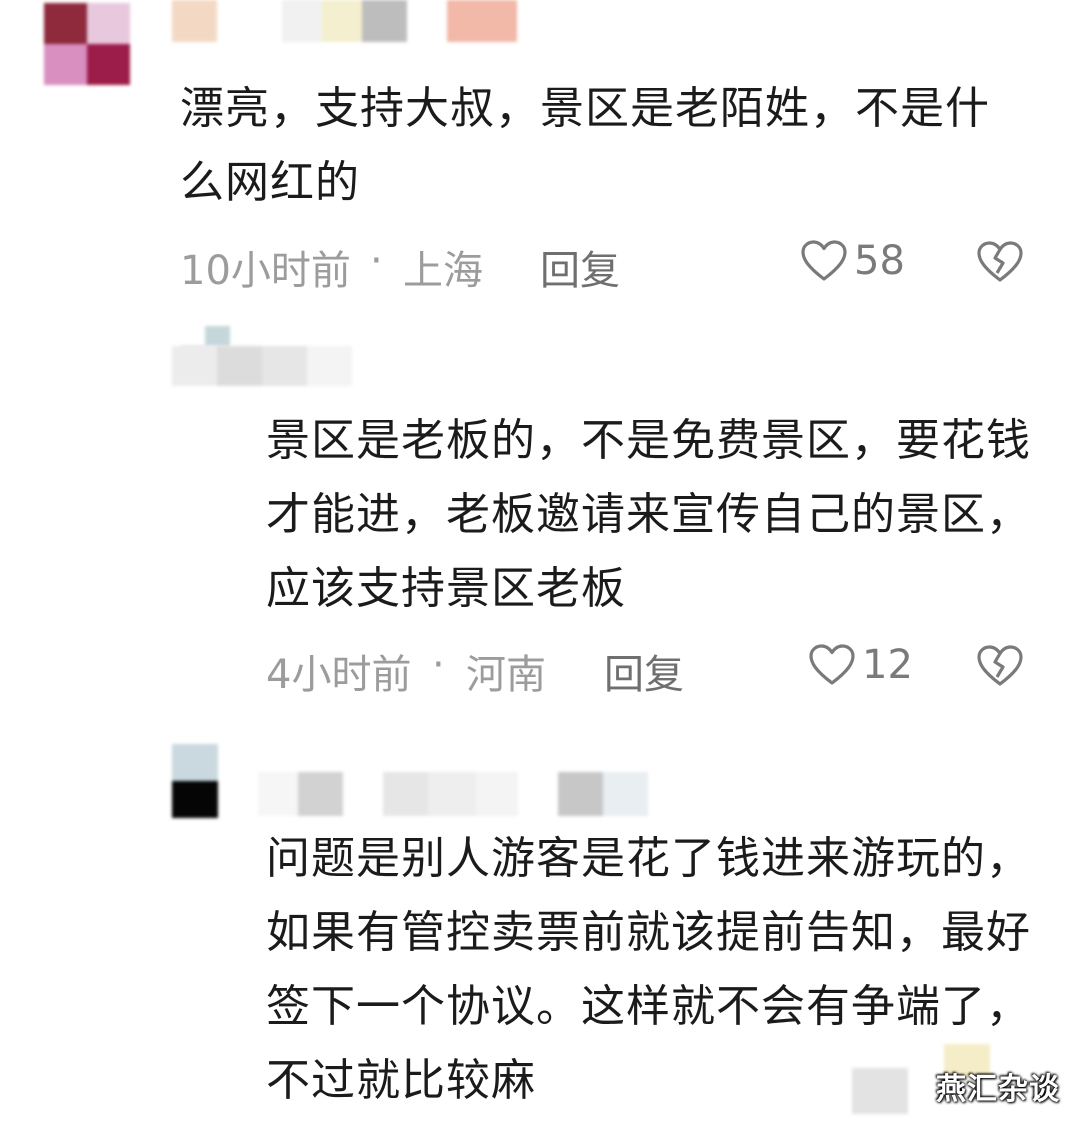  What do you see at coordinates (265, 271) in the screenshot?
I see `timestamp: 10小时前` at bounding box center [265, 271].